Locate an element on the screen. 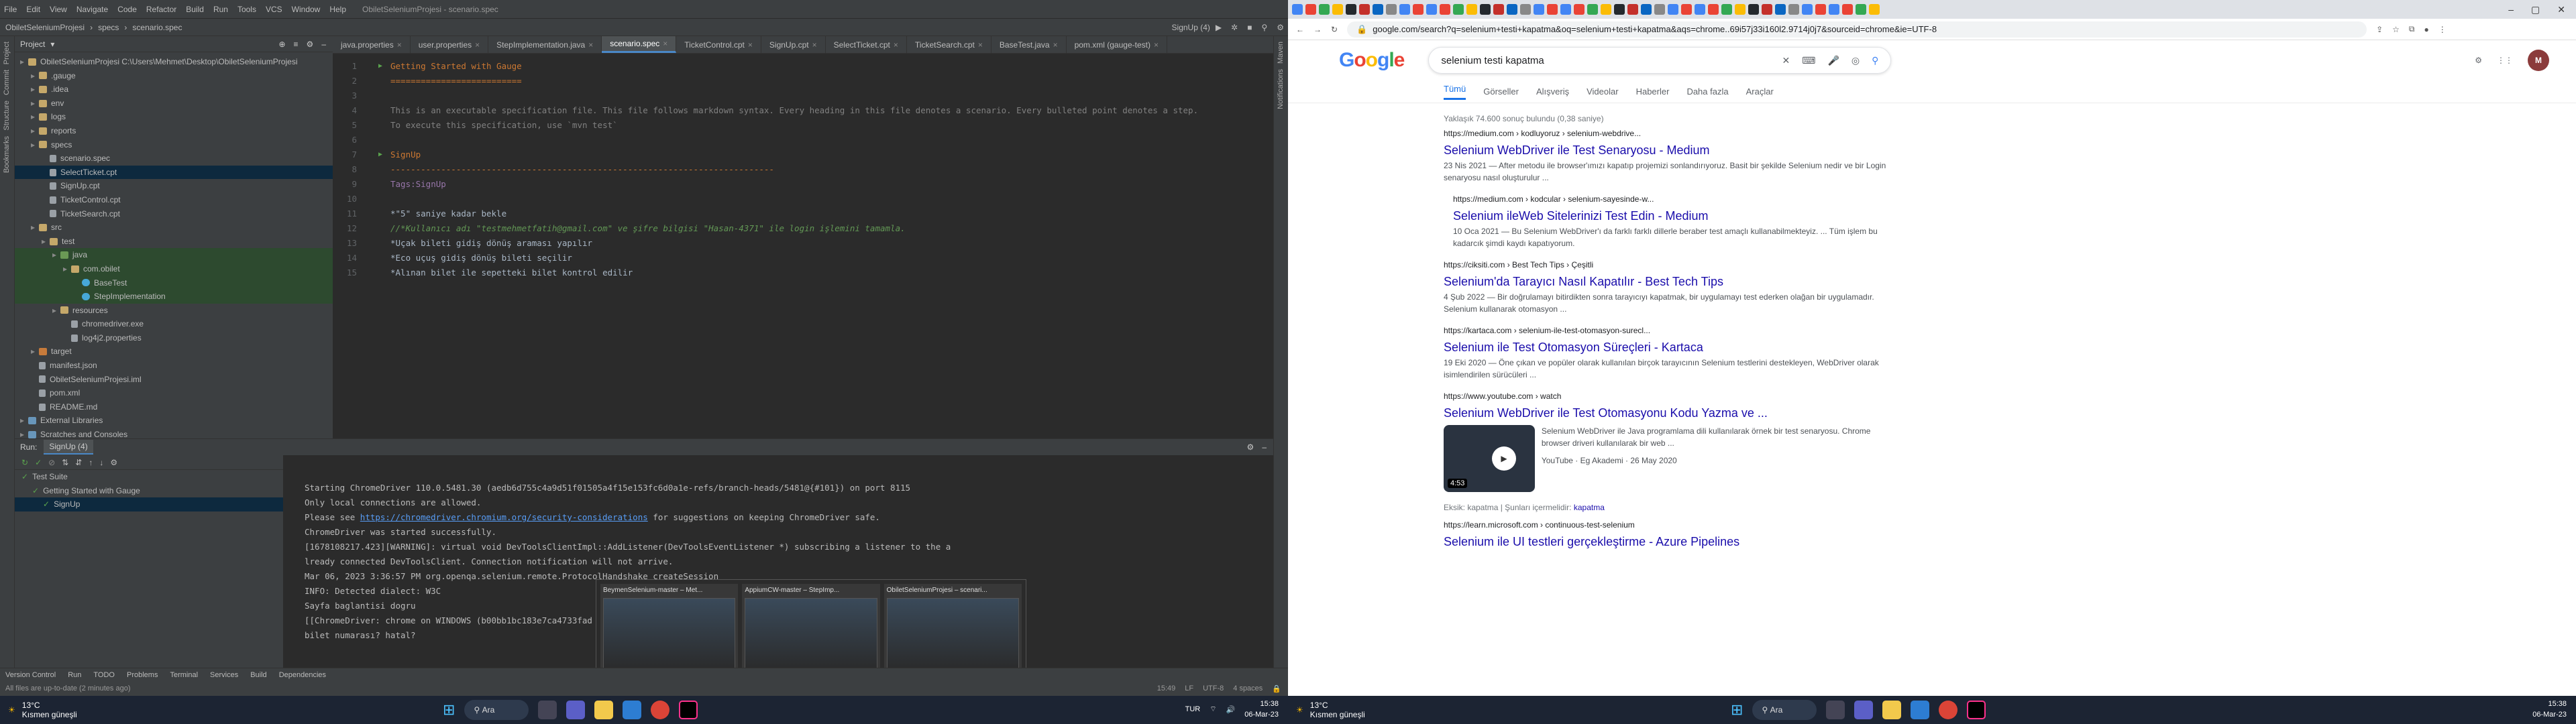  maven-tool-tab: Maven is located at coordinates (1281, 53).